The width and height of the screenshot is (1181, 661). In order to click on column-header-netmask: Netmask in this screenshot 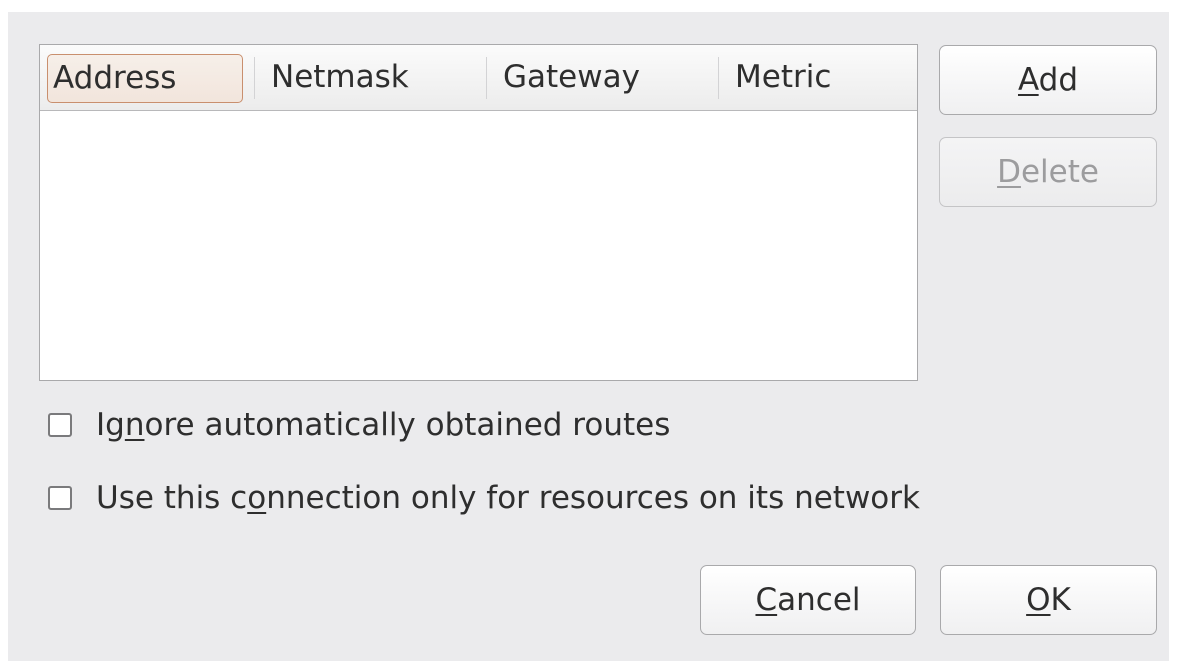, I will do `click(371, 77)`.